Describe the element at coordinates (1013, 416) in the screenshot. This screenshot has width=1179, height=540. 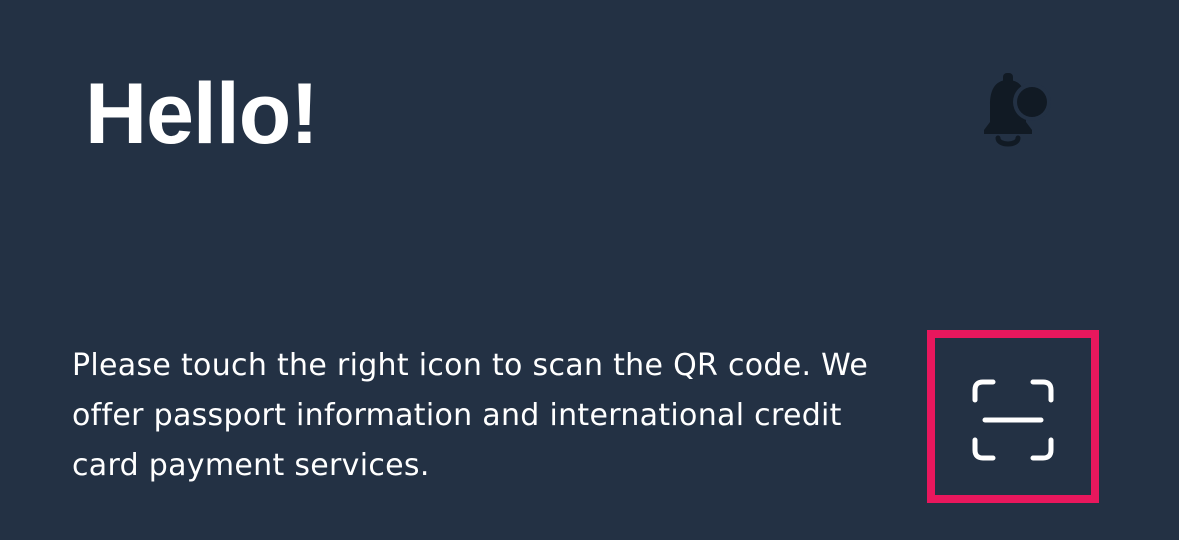
I see `qr-scan-button` at that location.